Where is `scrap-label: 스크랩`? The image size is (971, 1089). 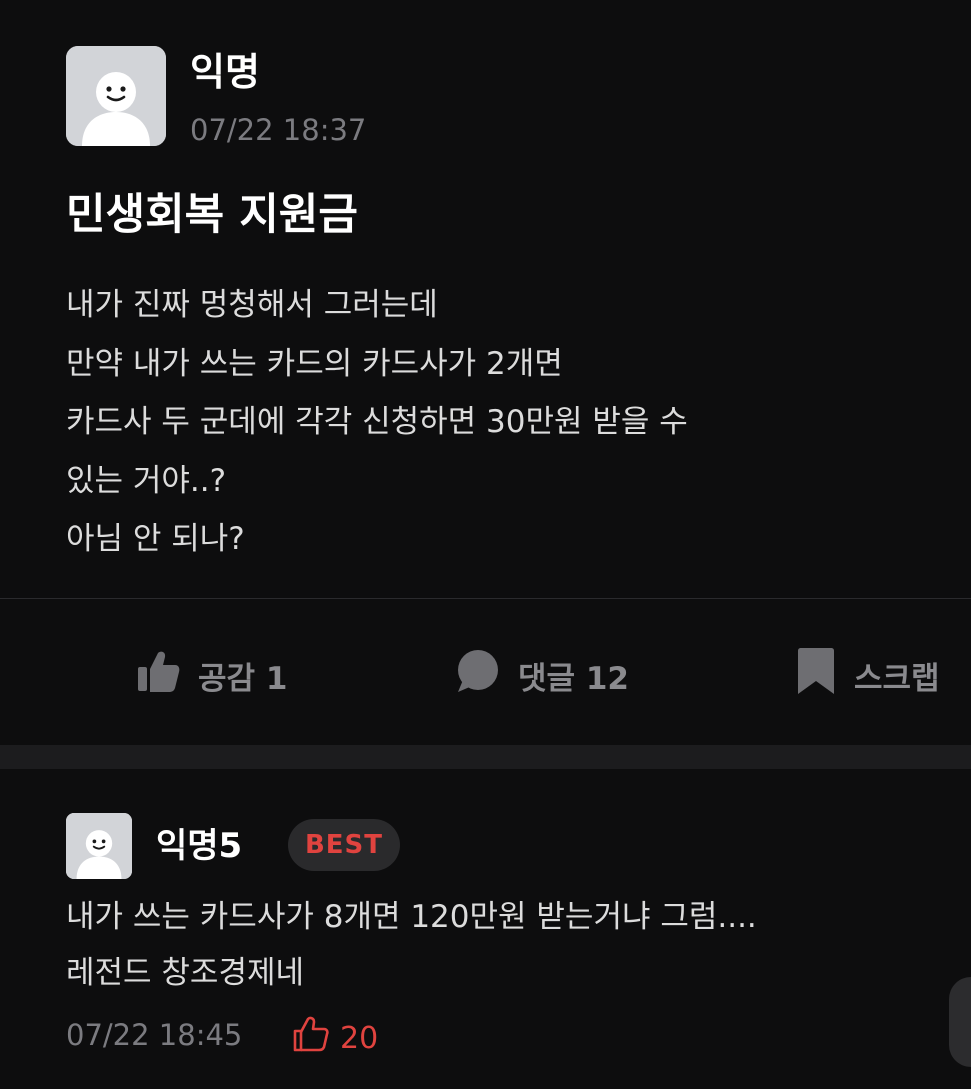 scrap-label: 스크랩 is located at coordinates (897, 678).